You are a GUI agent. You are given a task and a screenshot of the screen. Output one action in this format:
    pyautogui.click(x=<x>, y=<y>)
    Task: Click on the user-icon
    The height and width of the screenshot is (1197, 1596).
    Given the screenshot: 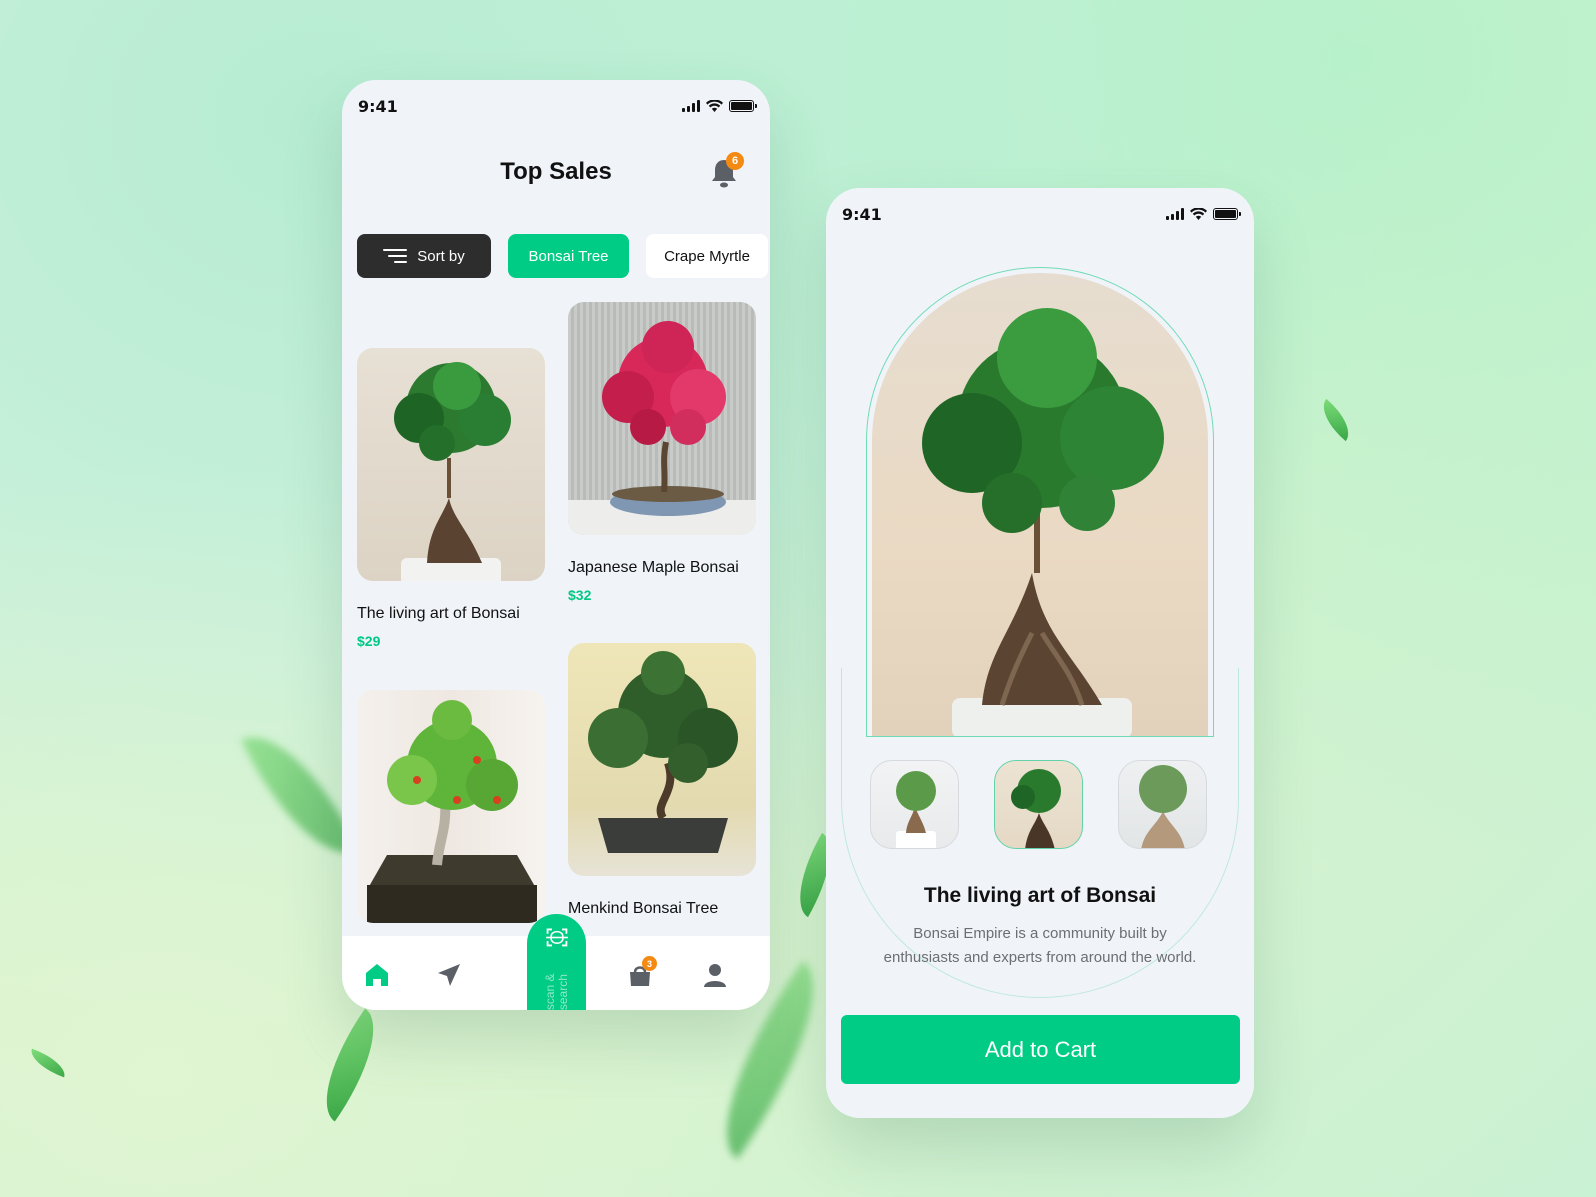 What is the action you would take?
    pyautogui.click(x=715, y=975)
    